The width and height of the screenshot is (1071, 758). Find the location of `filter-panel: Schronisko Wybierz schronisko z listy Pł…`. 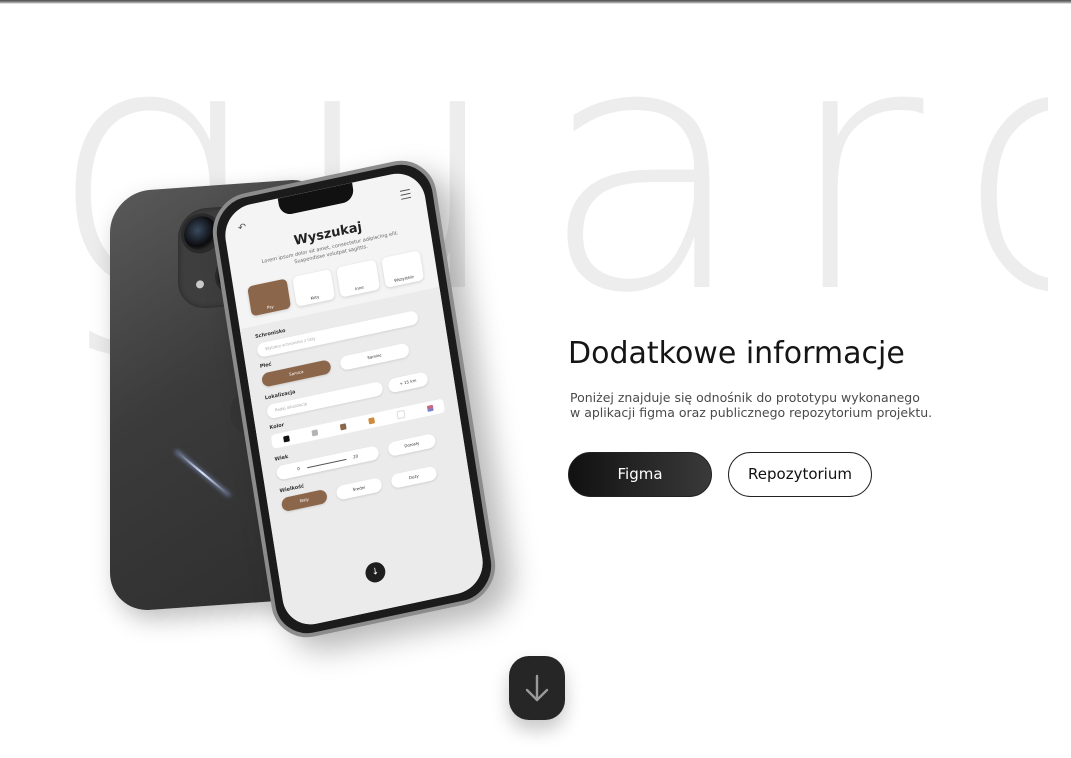

filter-panel: Schronisko Wybierz schronisko z listy Pł… is located at coordinates (363, 458).